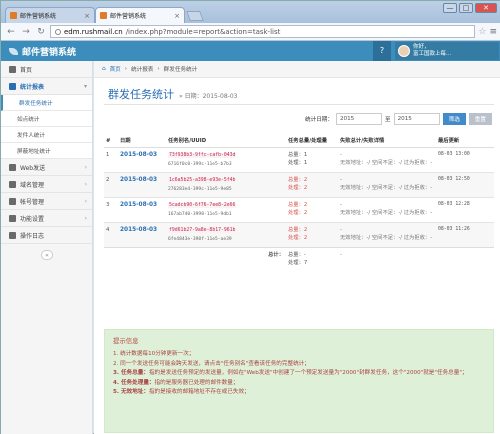 The image size is (500, 434). What do you see at coordinates (202, 155) in the screenshot?
I see `task-alias-link: 73f938b3-9ffc-cafb-043d` at bounding box center [202, 155].